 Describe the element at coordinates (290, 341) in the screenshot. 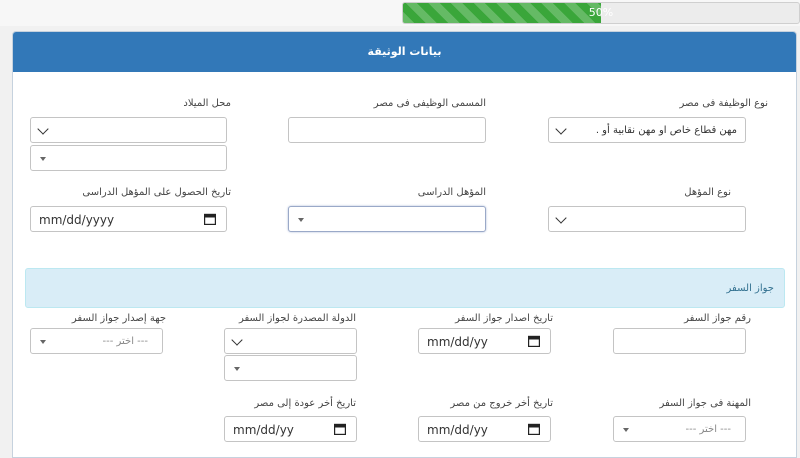

I see `passport-issuing-country-select` at that location.